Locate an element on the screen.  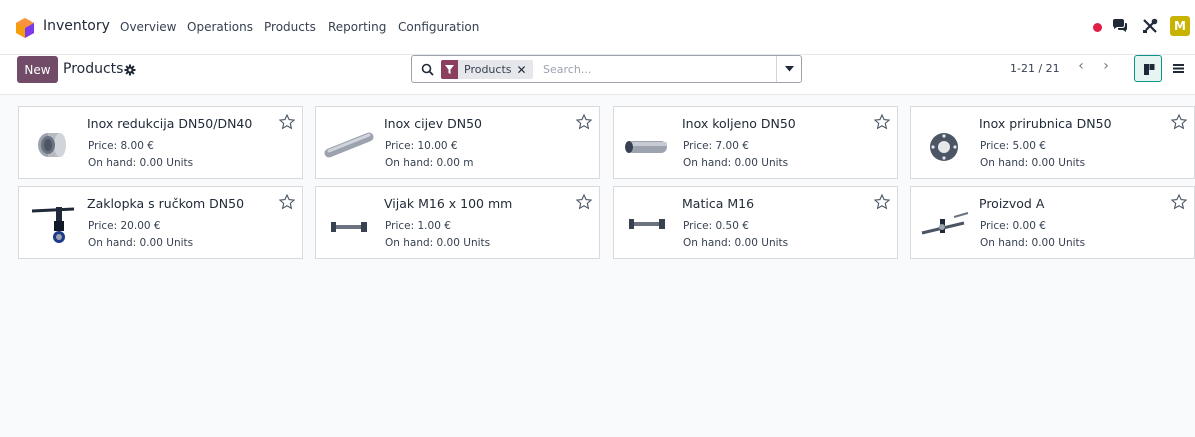
bolt-icon is located at coordinates (349, 227).